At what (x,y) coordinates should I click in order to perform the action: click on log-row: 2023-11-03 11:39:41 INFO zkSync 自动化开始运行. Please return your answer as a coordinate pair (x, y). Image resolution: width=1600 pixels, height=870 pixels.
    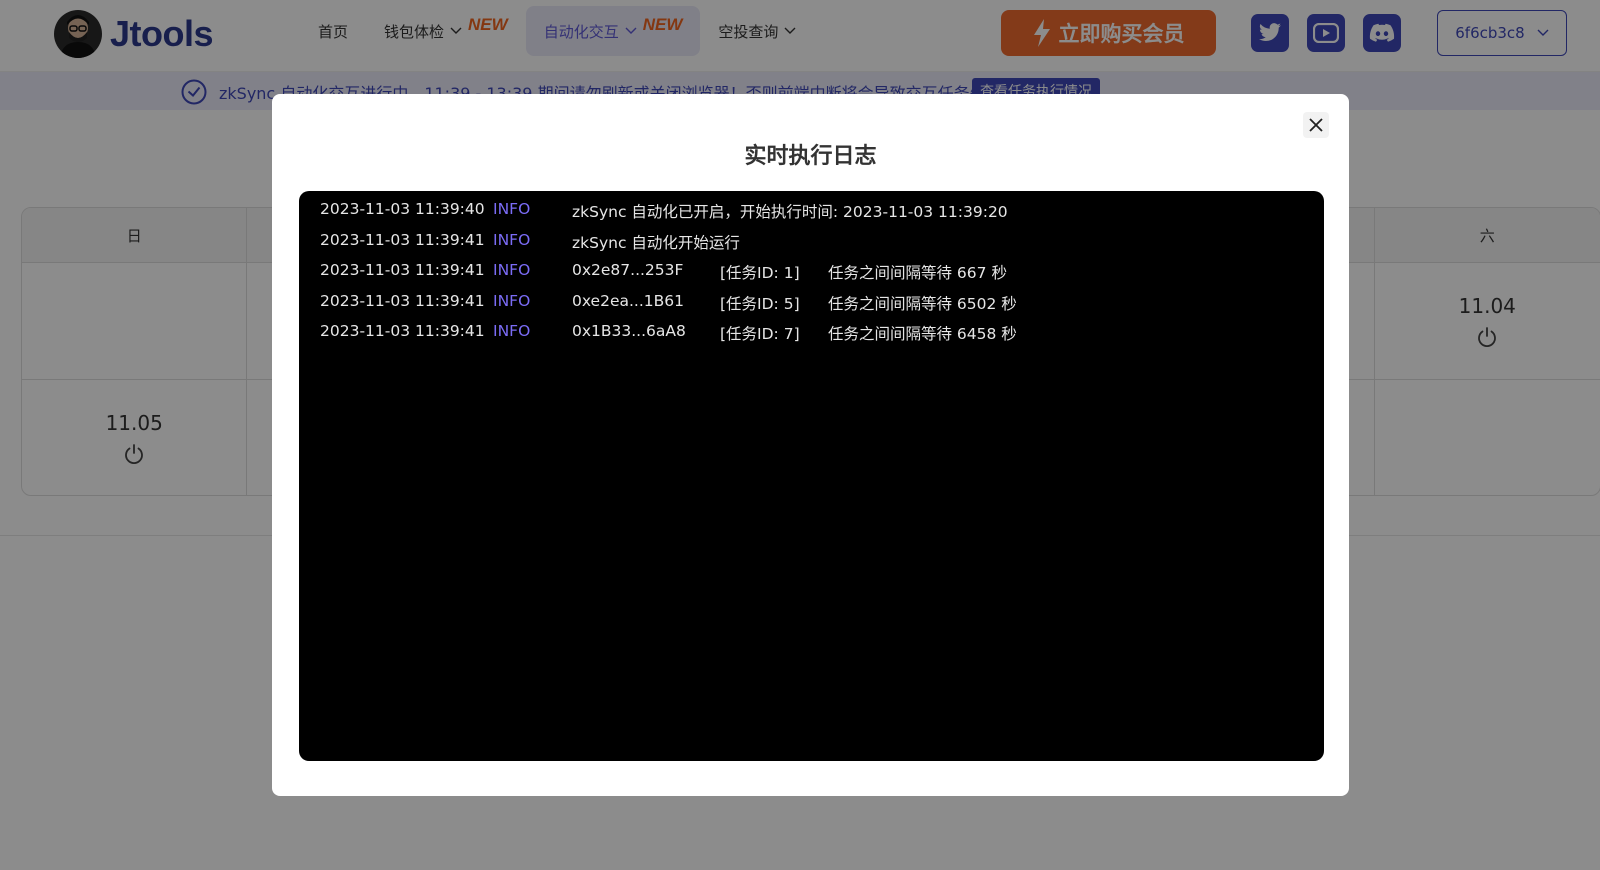
    Looking at the image, I should click on (811, 241).